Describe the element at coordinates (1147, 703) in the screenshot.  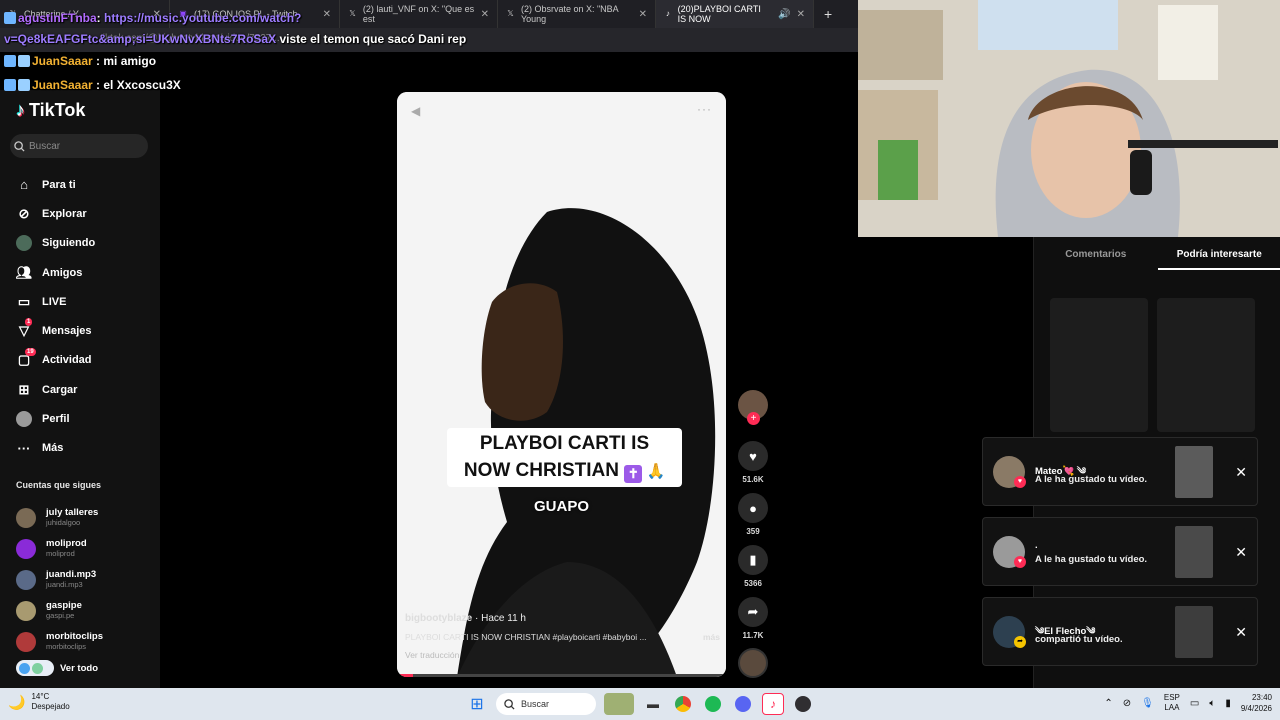
I see `microphone-icon: 🎙︎` at that location.